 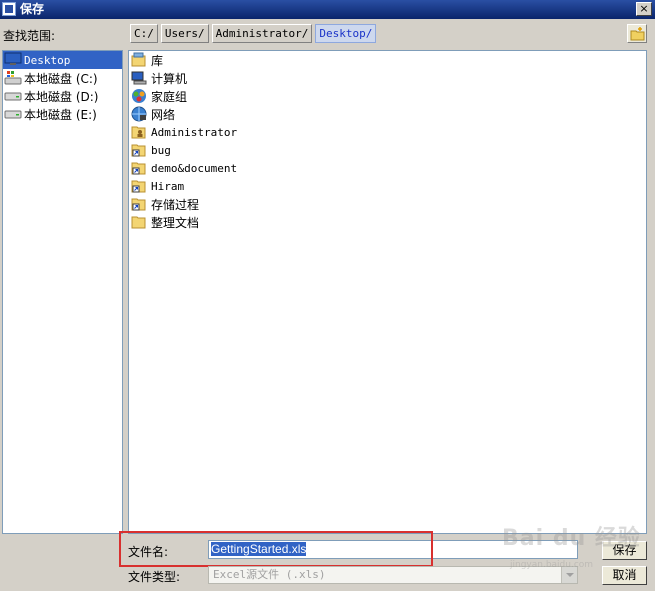 I want to click on highlight-annotation, so click(x=276, y=549).